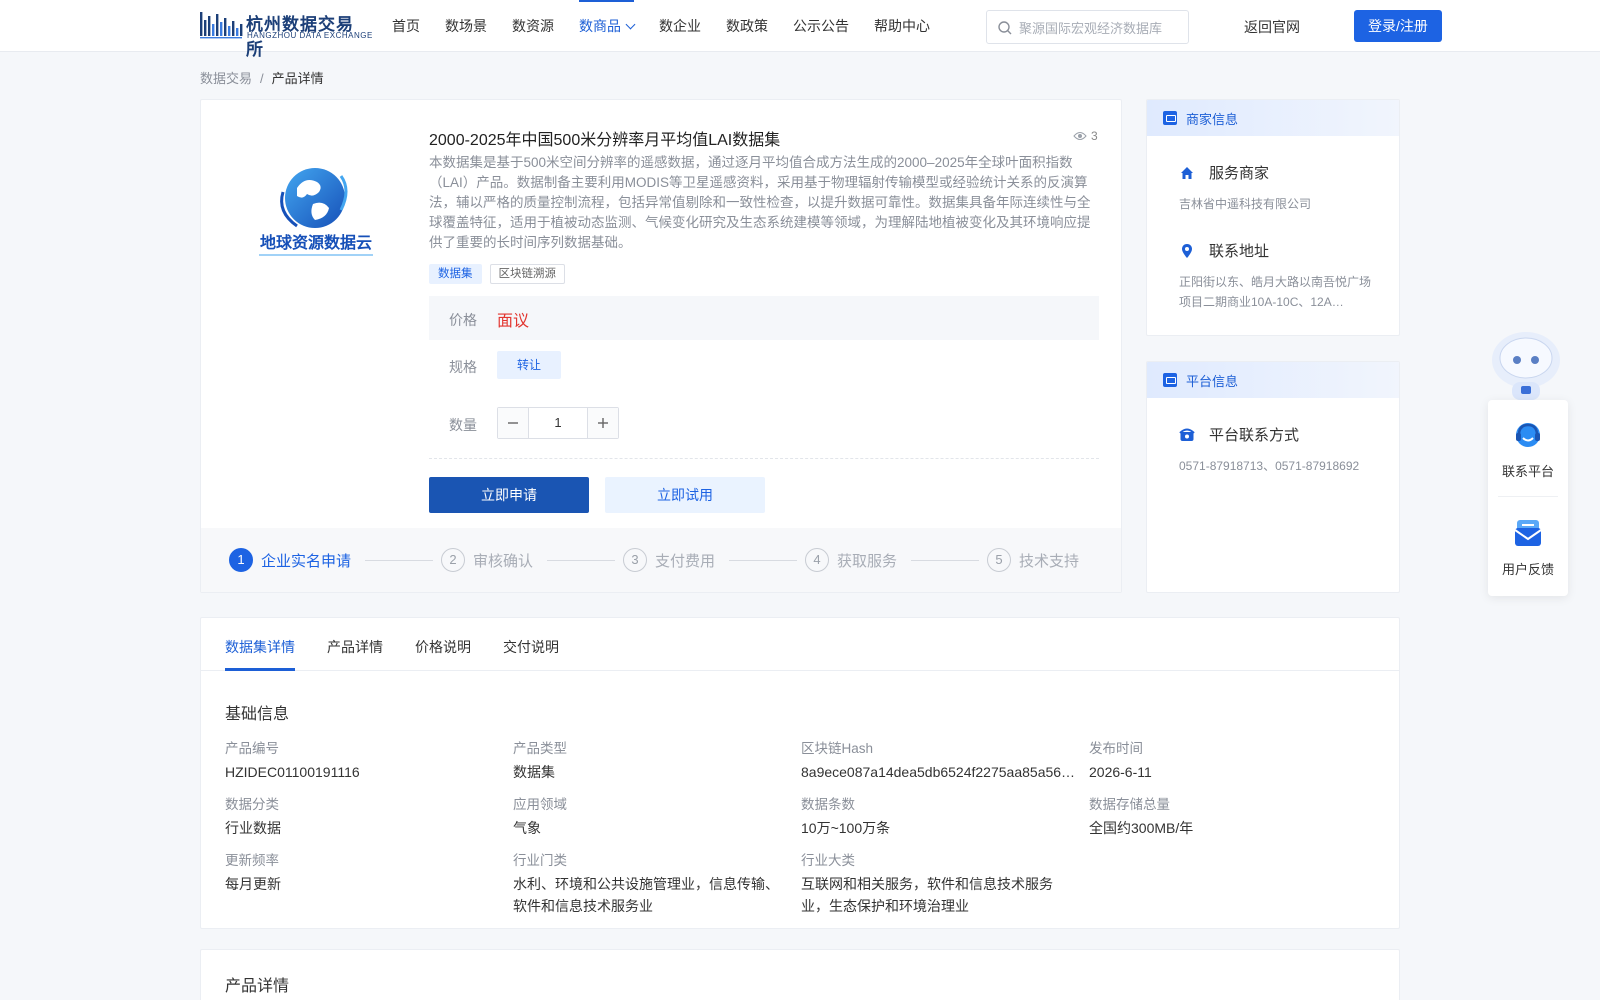 This screenshot has width=1600, height=1000. Describe the element at coordinates (1527, 569) in the screenshot. I see `user-feedback-label: 用户反馈` at that location.